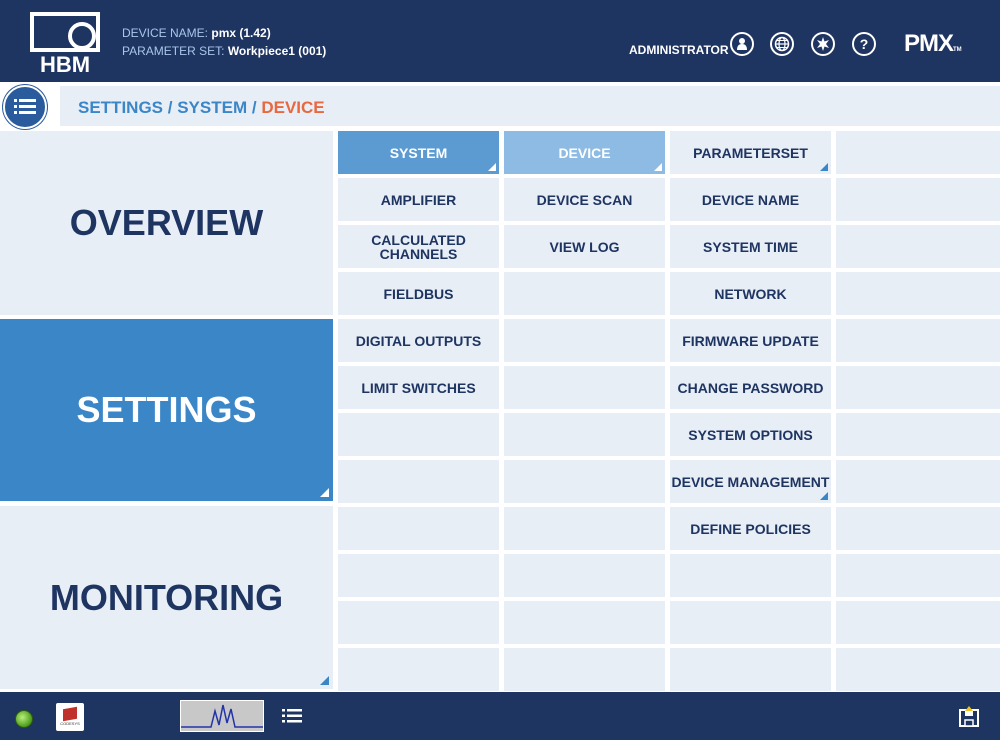 The image size is (1000, 740). I want to click on menu-item-network-label: NETWORK, so click(750, 293).